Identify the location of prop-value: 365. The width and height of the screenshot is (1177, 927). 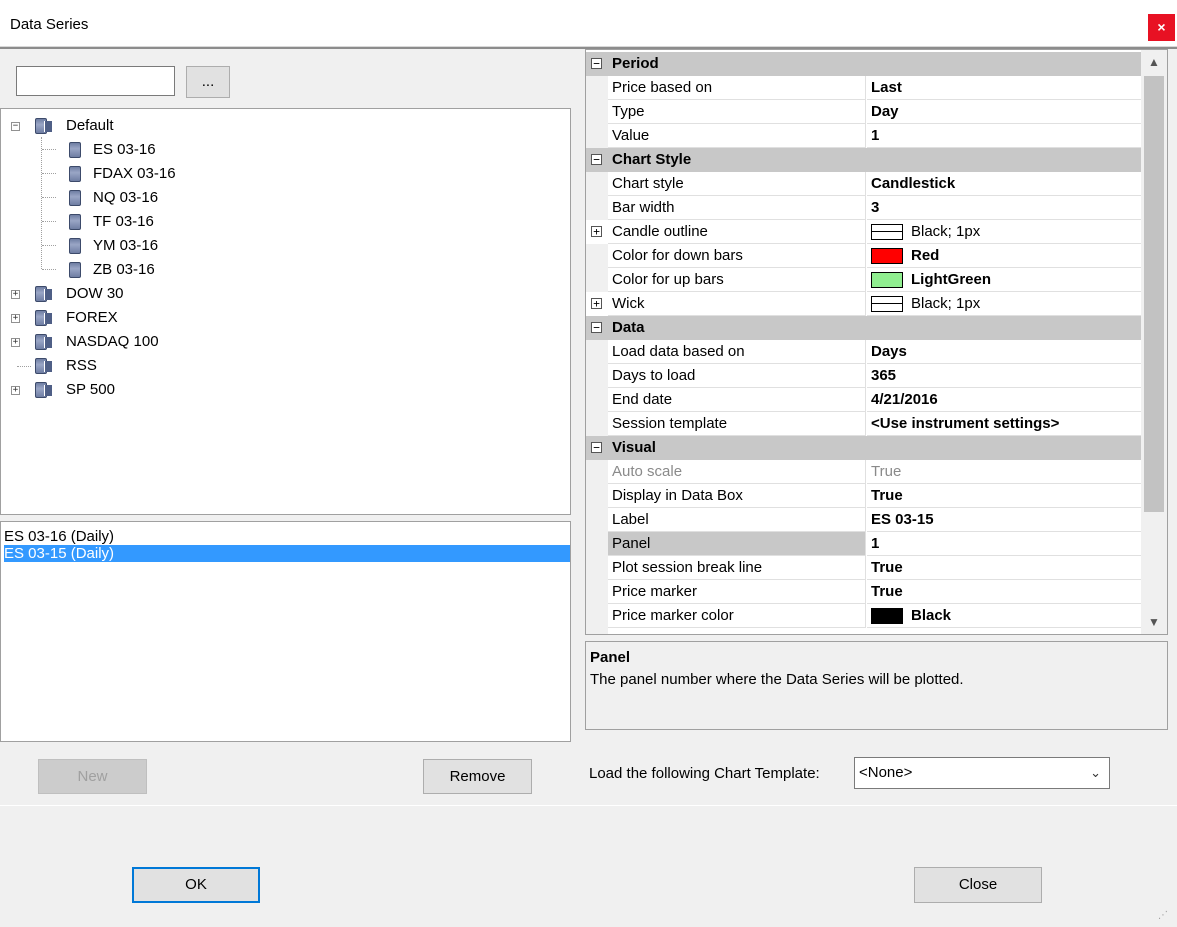
(1004, 376).